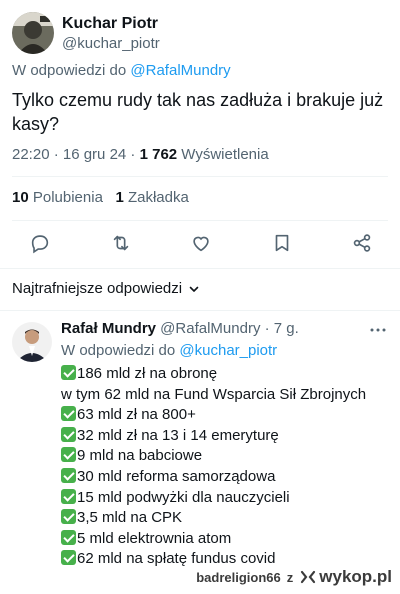  Describe the element at coordinates (226, 374) in the screenshot. I see `reply-line: 186 mld zł na obronę` at that location.